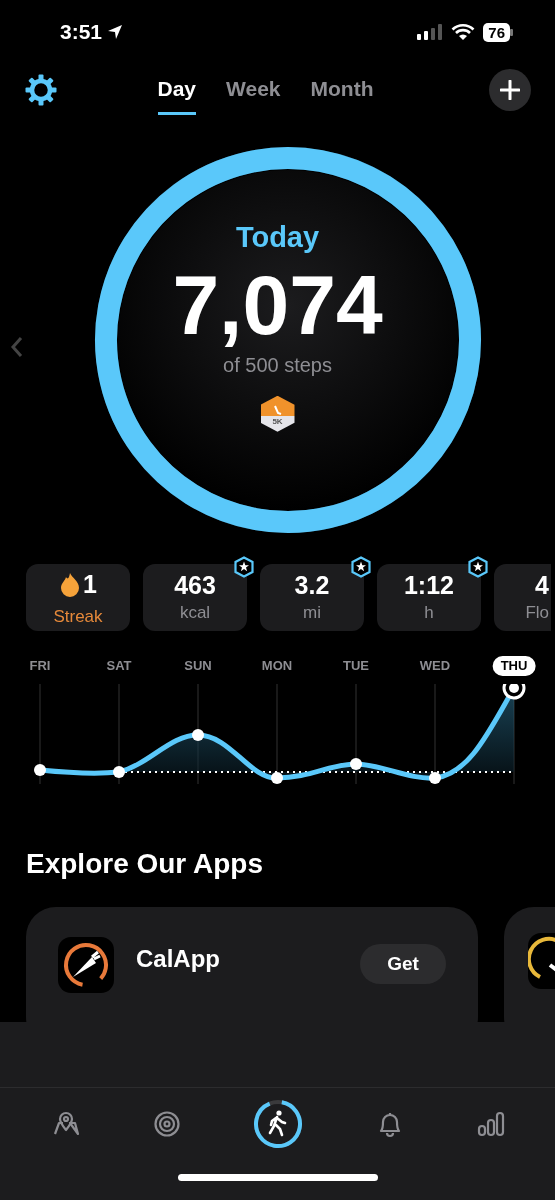 This screenshot has width=555, height=1200. What do you see at coordinates (522, 597) in the screenshot?
I see `stat-card: 4 Flo` at bounding box center [522, 597].